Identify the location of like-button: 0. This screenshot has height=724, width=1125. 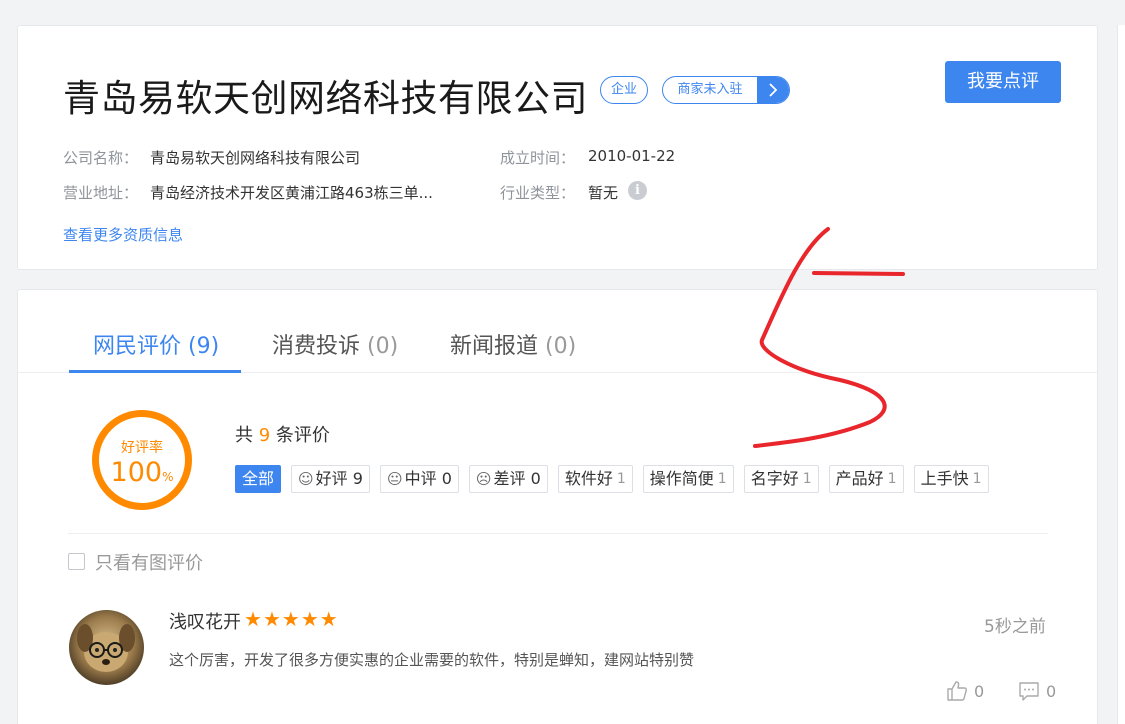
(965, 691).